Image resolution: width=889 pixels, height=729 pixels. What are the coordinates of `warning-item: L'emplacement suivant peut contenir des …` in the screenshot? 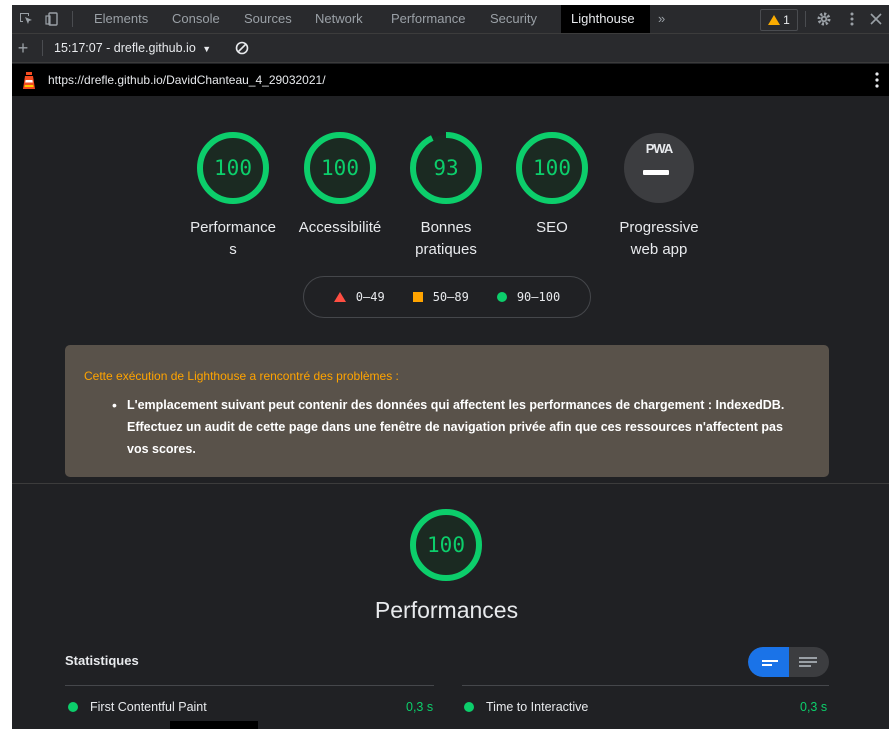 It's located at (456, 427).